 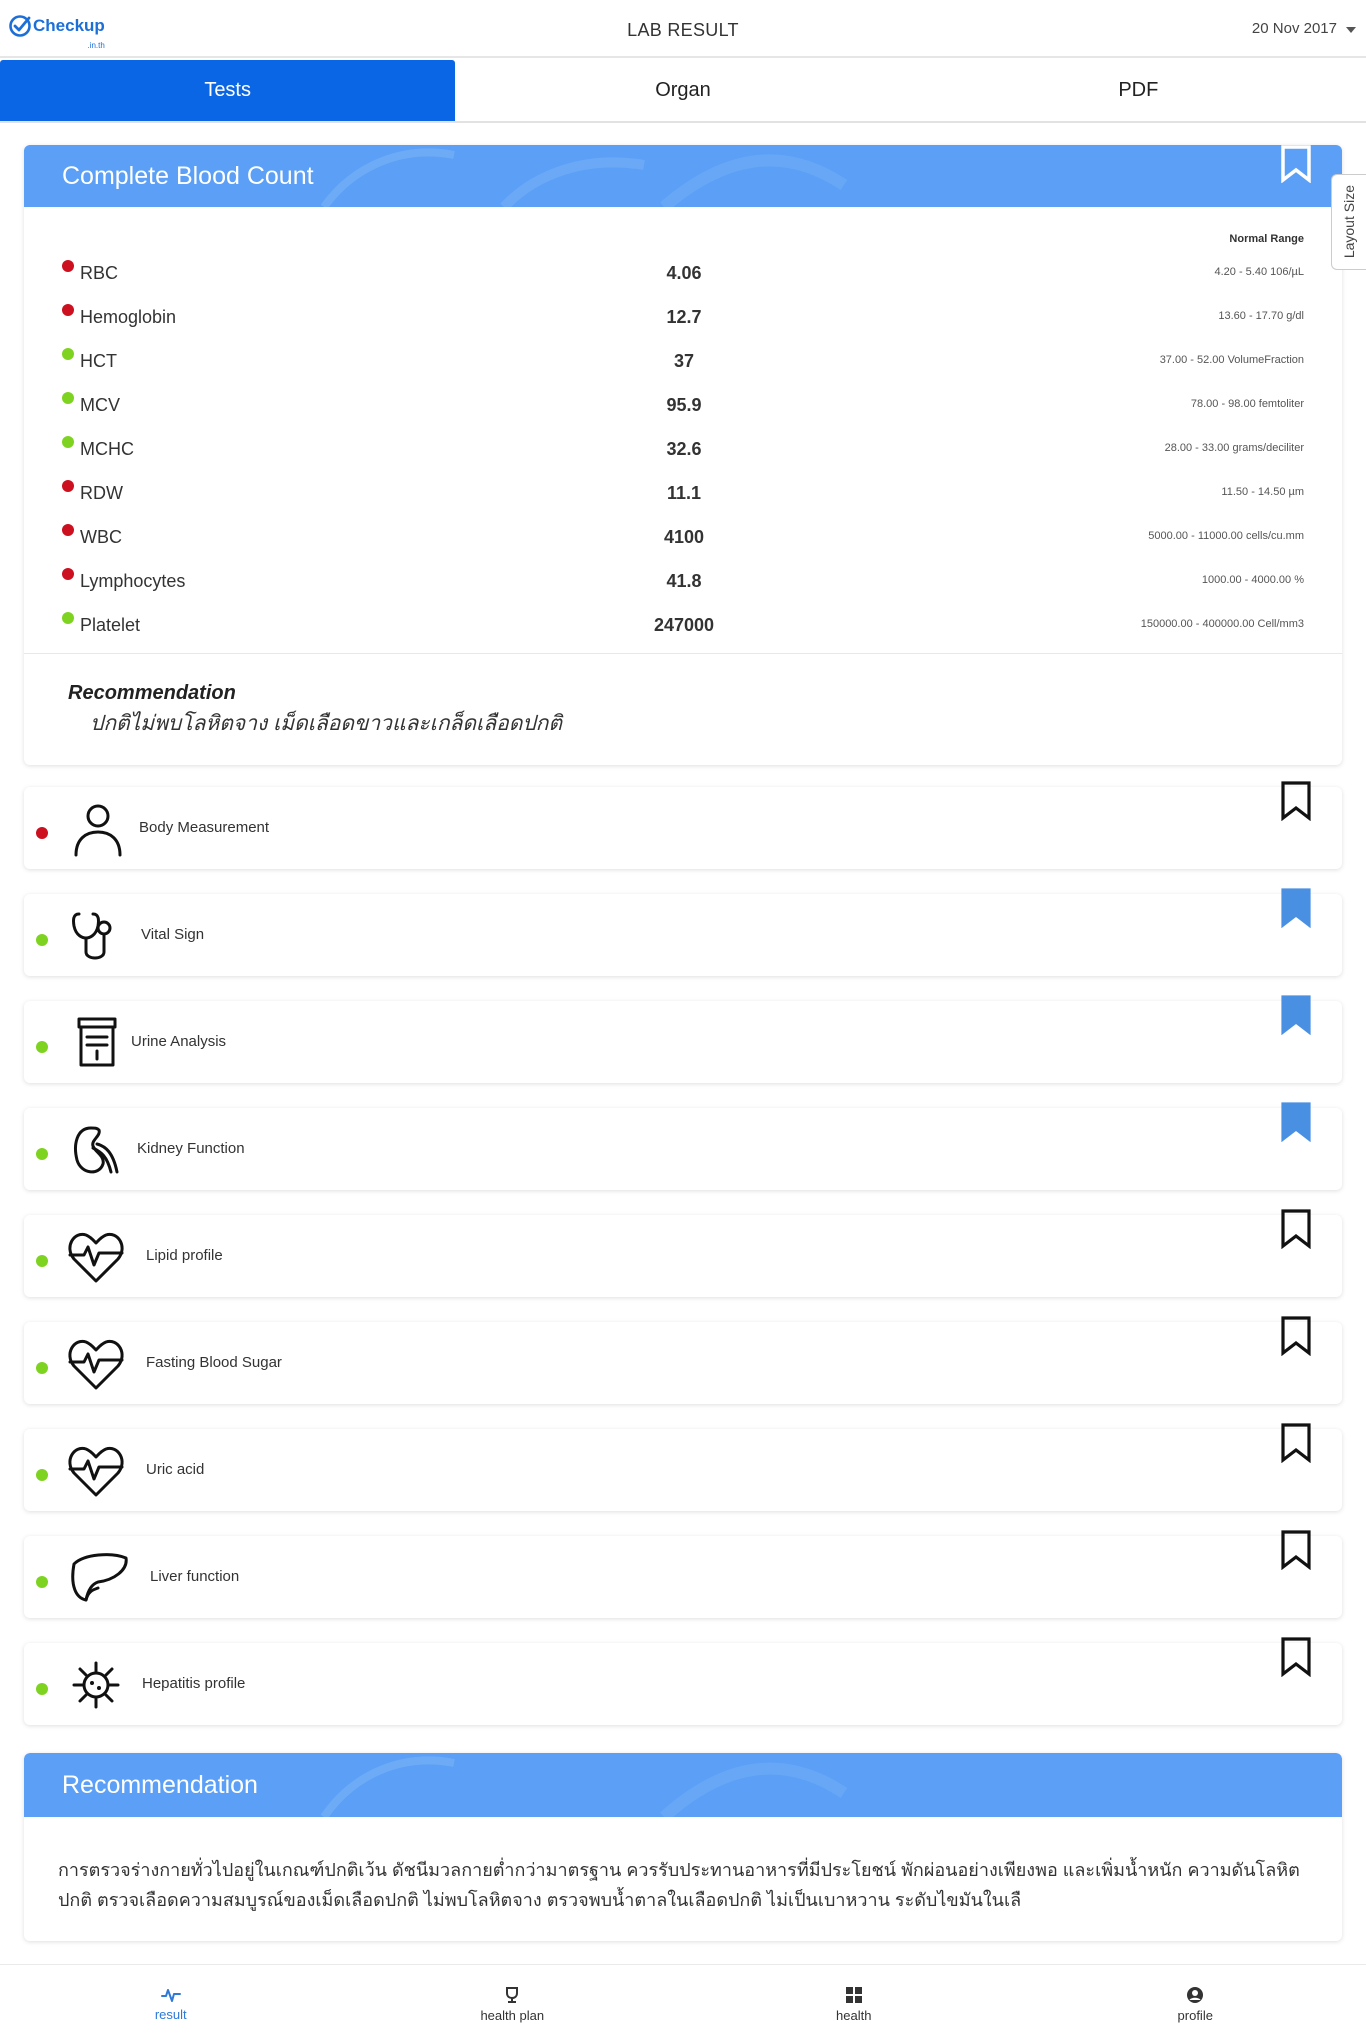 I want to click on nav-result: result, so click(x=171, y=2004).